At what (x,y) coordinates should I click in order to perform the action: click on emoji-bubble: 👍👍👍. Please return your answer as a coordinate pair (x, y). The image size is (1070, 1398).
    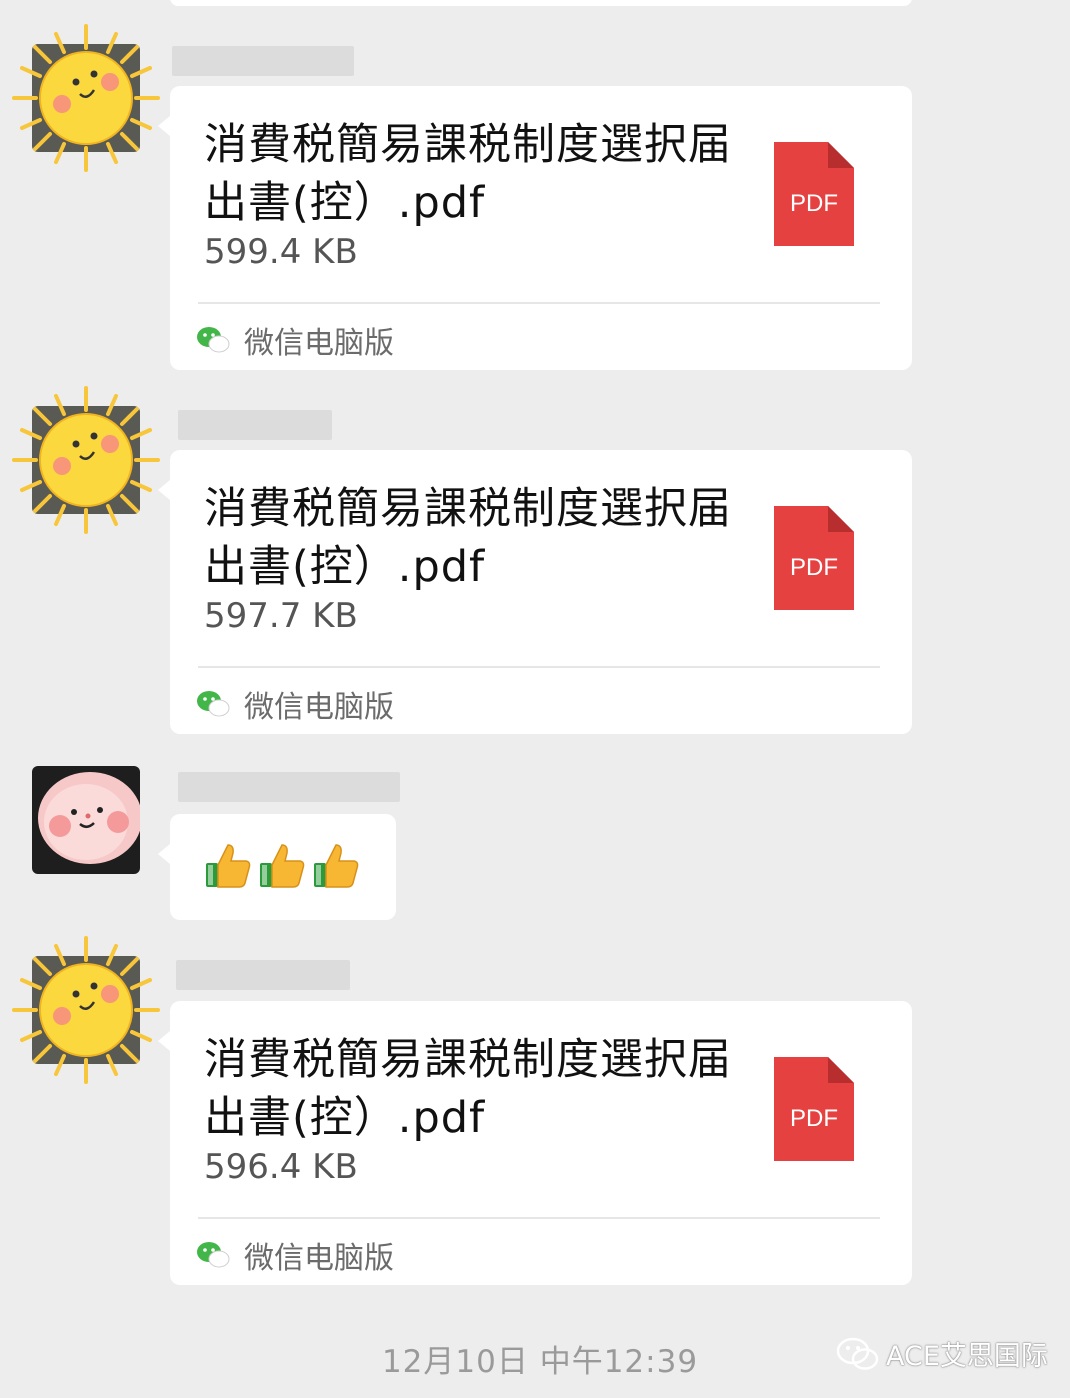
    Looking at the image, I should click on (277, 867).